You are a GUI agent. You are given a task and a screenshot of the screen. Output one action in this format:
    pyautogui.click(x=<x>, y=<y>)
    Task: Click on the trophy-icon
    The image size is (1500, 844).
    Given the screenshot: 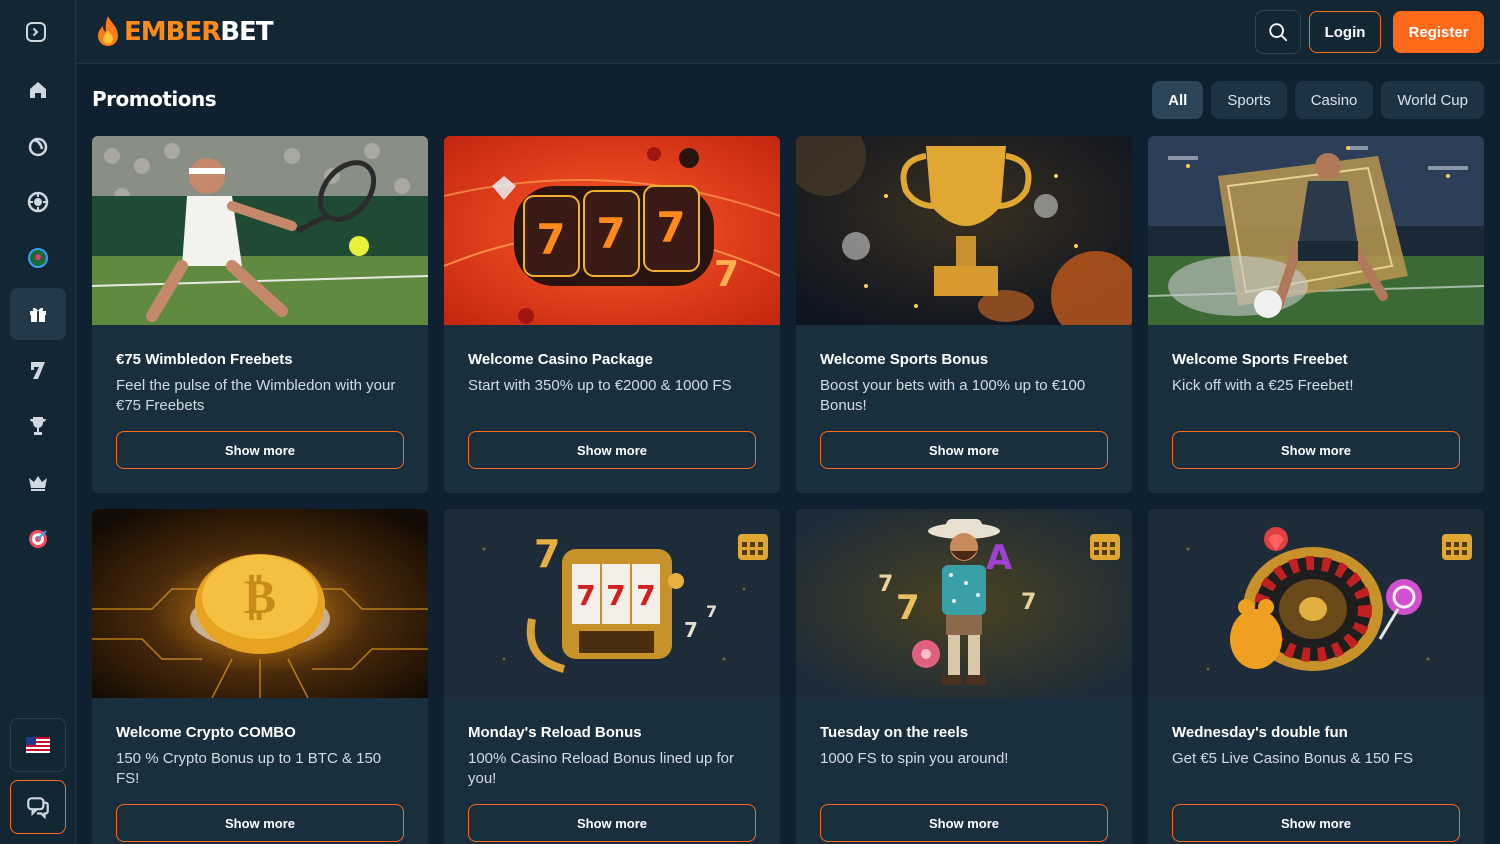 What is the action you would take?
    pyautogui.click(x=38, y=426)
    